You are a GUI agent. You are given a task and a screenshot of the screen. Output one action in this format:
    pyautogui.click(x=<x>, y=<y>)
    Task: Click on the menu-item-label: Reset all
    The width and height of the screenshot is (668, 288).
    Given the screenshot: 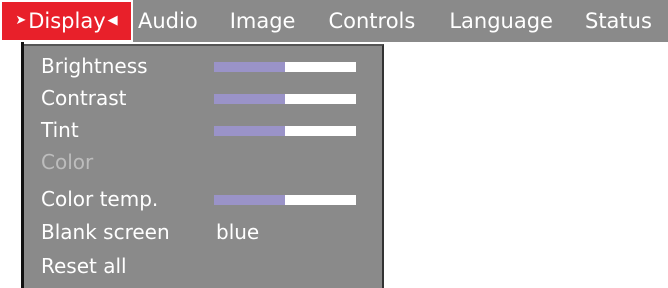 What is the action you would take?
    pyautogui.click(x=84, y=266)
    